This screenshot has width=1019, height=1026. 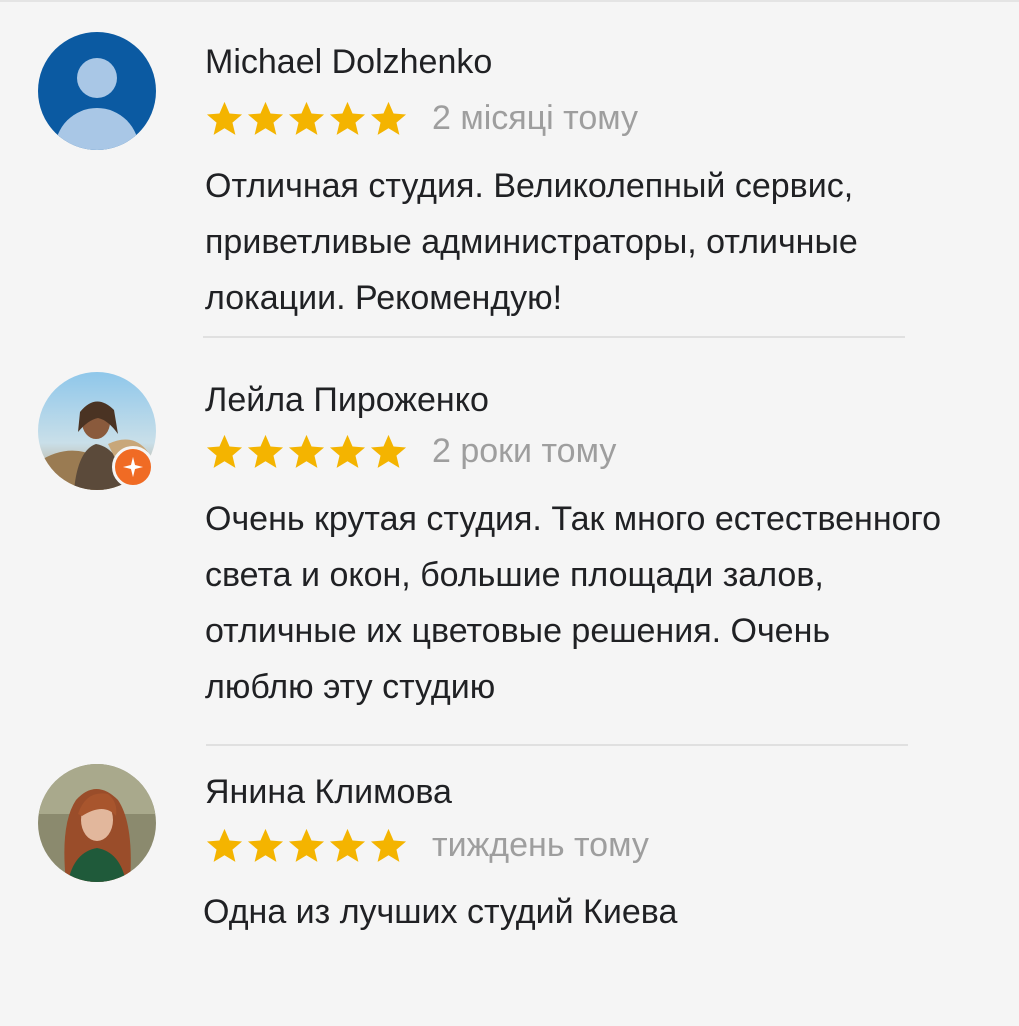 I want to click on review-date: тиждень тому, so click(x=540, y=845).